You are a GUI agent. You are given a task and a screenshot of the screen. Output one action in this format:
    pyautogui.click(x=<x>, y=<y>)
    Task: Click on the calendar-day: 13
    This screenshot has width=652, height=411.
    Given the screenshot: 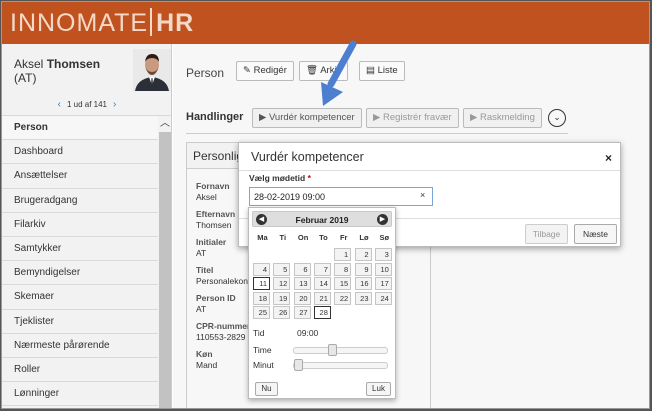 What is the action you would take?
    pyautogui.click(x=302, y=283)
    